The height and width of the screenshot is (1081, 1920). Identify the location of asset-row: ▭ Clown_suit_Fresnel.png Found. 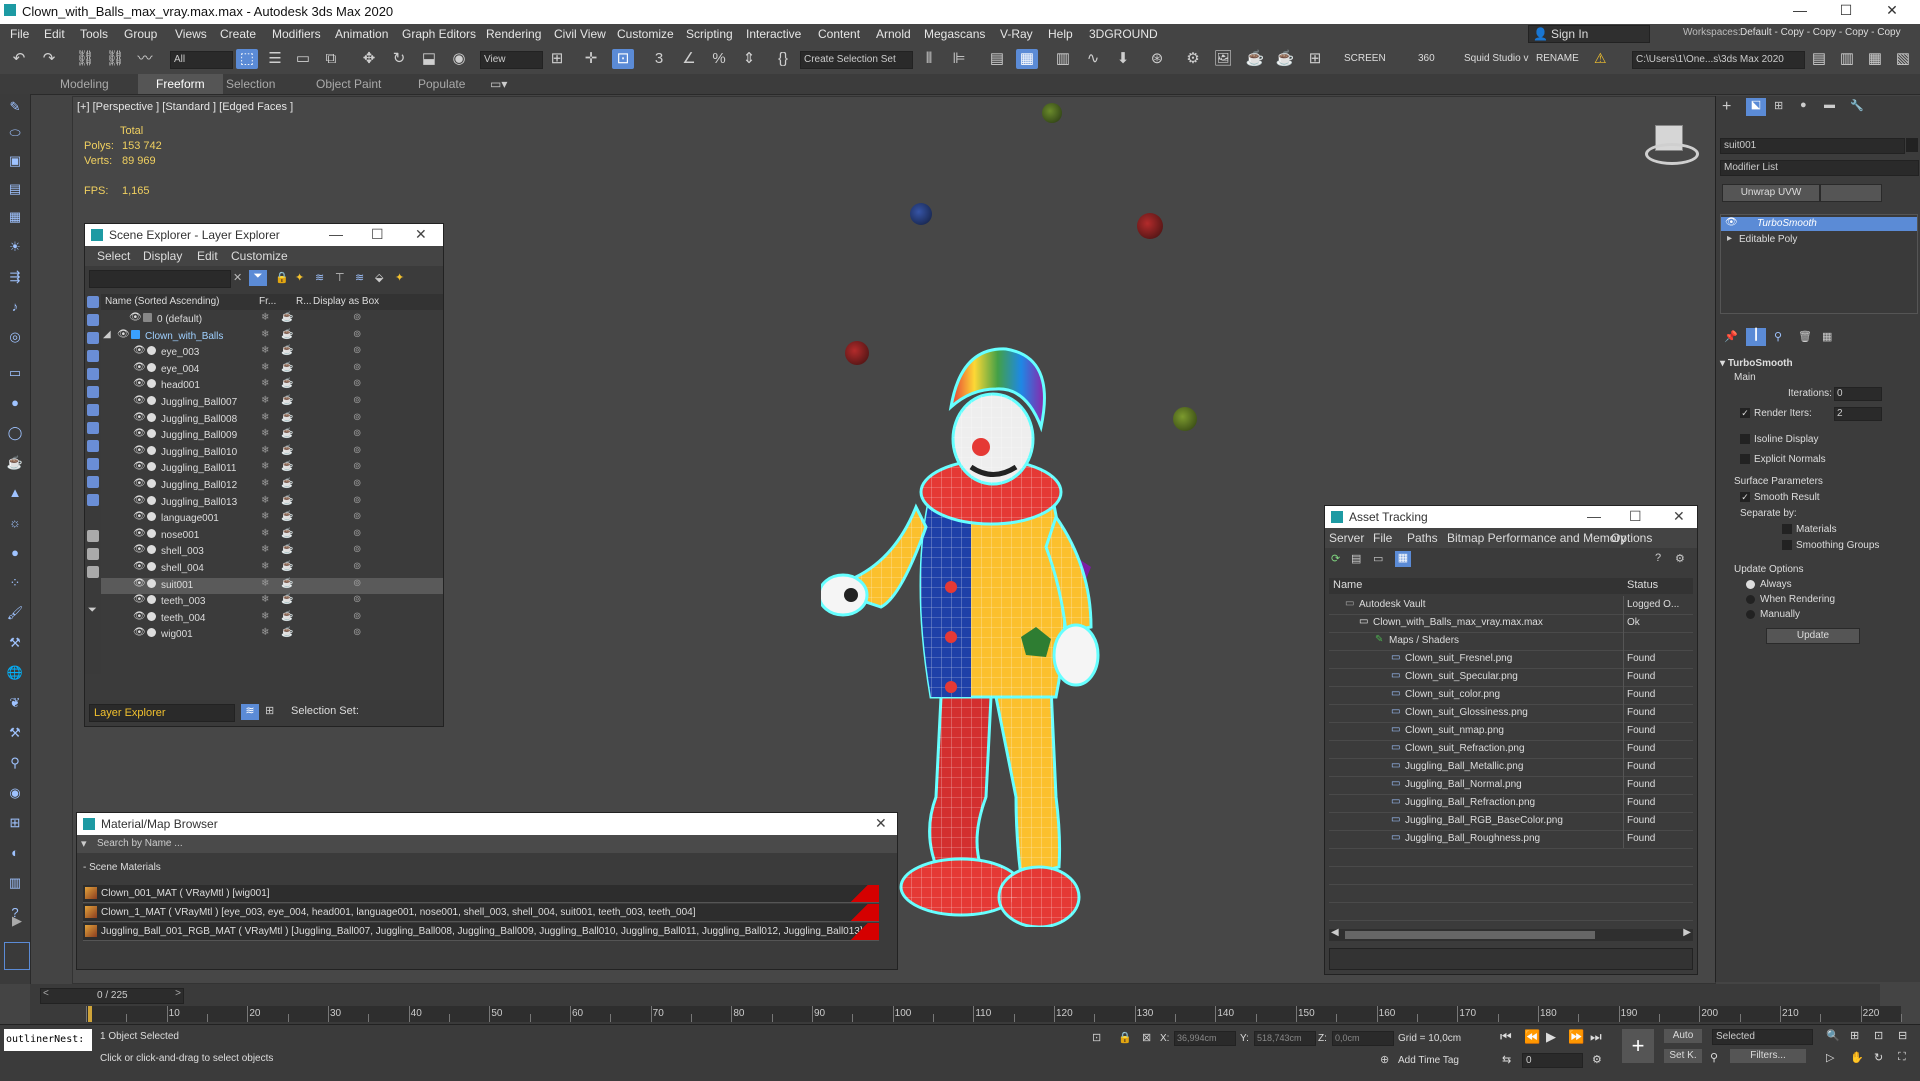
(1511, 659).